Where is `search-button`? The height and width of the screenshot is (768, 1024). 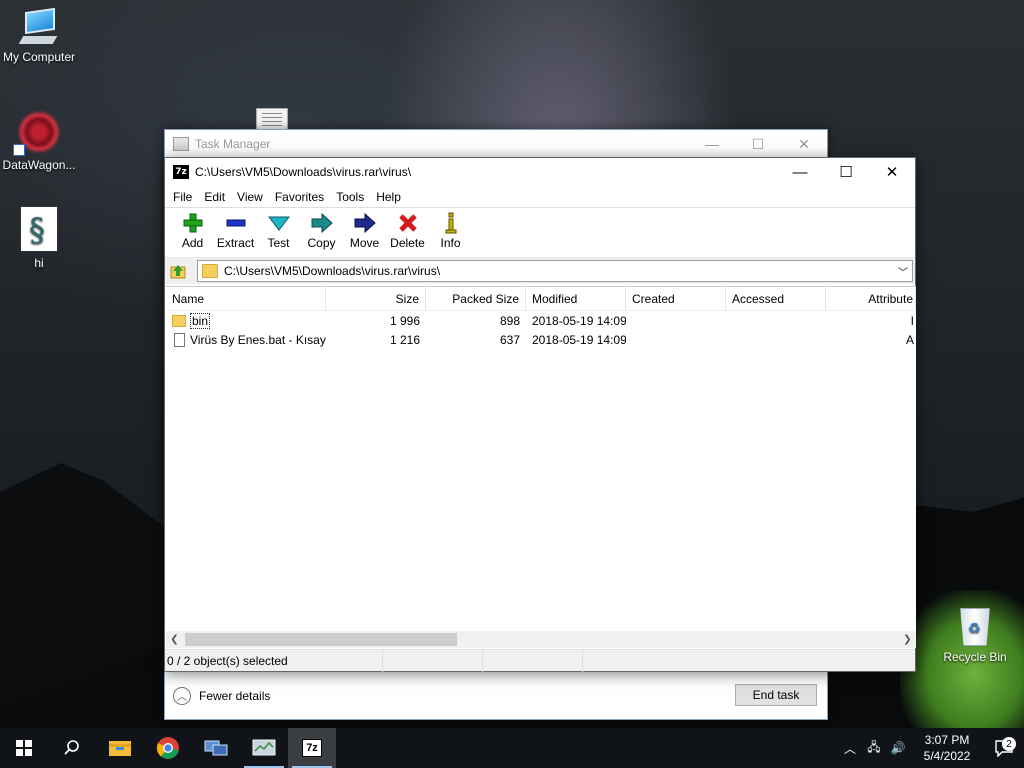 search-button is located at coordinates (72, 748).